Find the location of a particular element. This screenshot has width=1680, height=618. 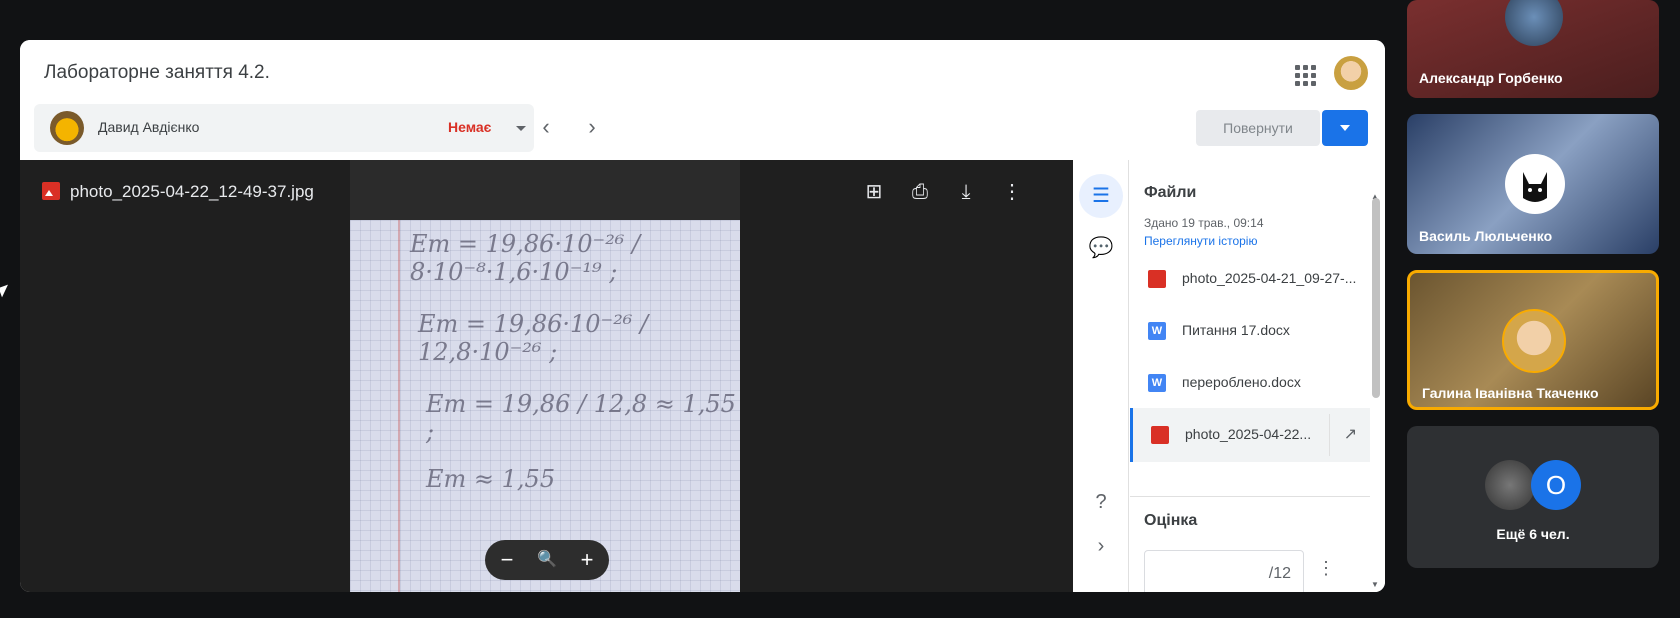

grade-title: Оцінка is located at coordinates (1171, 520).